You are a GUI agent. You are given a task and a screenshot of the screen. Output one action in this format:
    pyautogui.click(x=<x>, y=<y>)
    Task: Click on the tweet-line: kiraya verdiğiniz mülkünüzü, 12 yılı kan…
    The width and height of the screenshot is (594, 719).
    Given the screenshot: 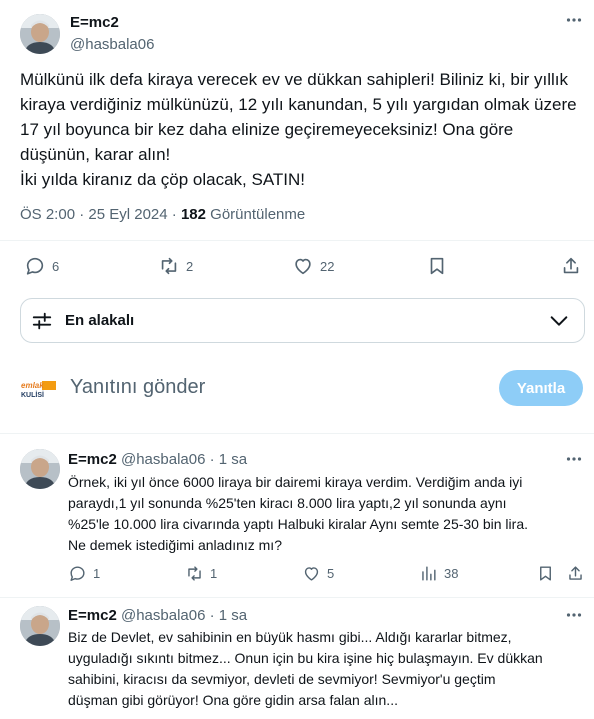 What is the action you would take?
    pyautogui.click(x=298, y=104)
    